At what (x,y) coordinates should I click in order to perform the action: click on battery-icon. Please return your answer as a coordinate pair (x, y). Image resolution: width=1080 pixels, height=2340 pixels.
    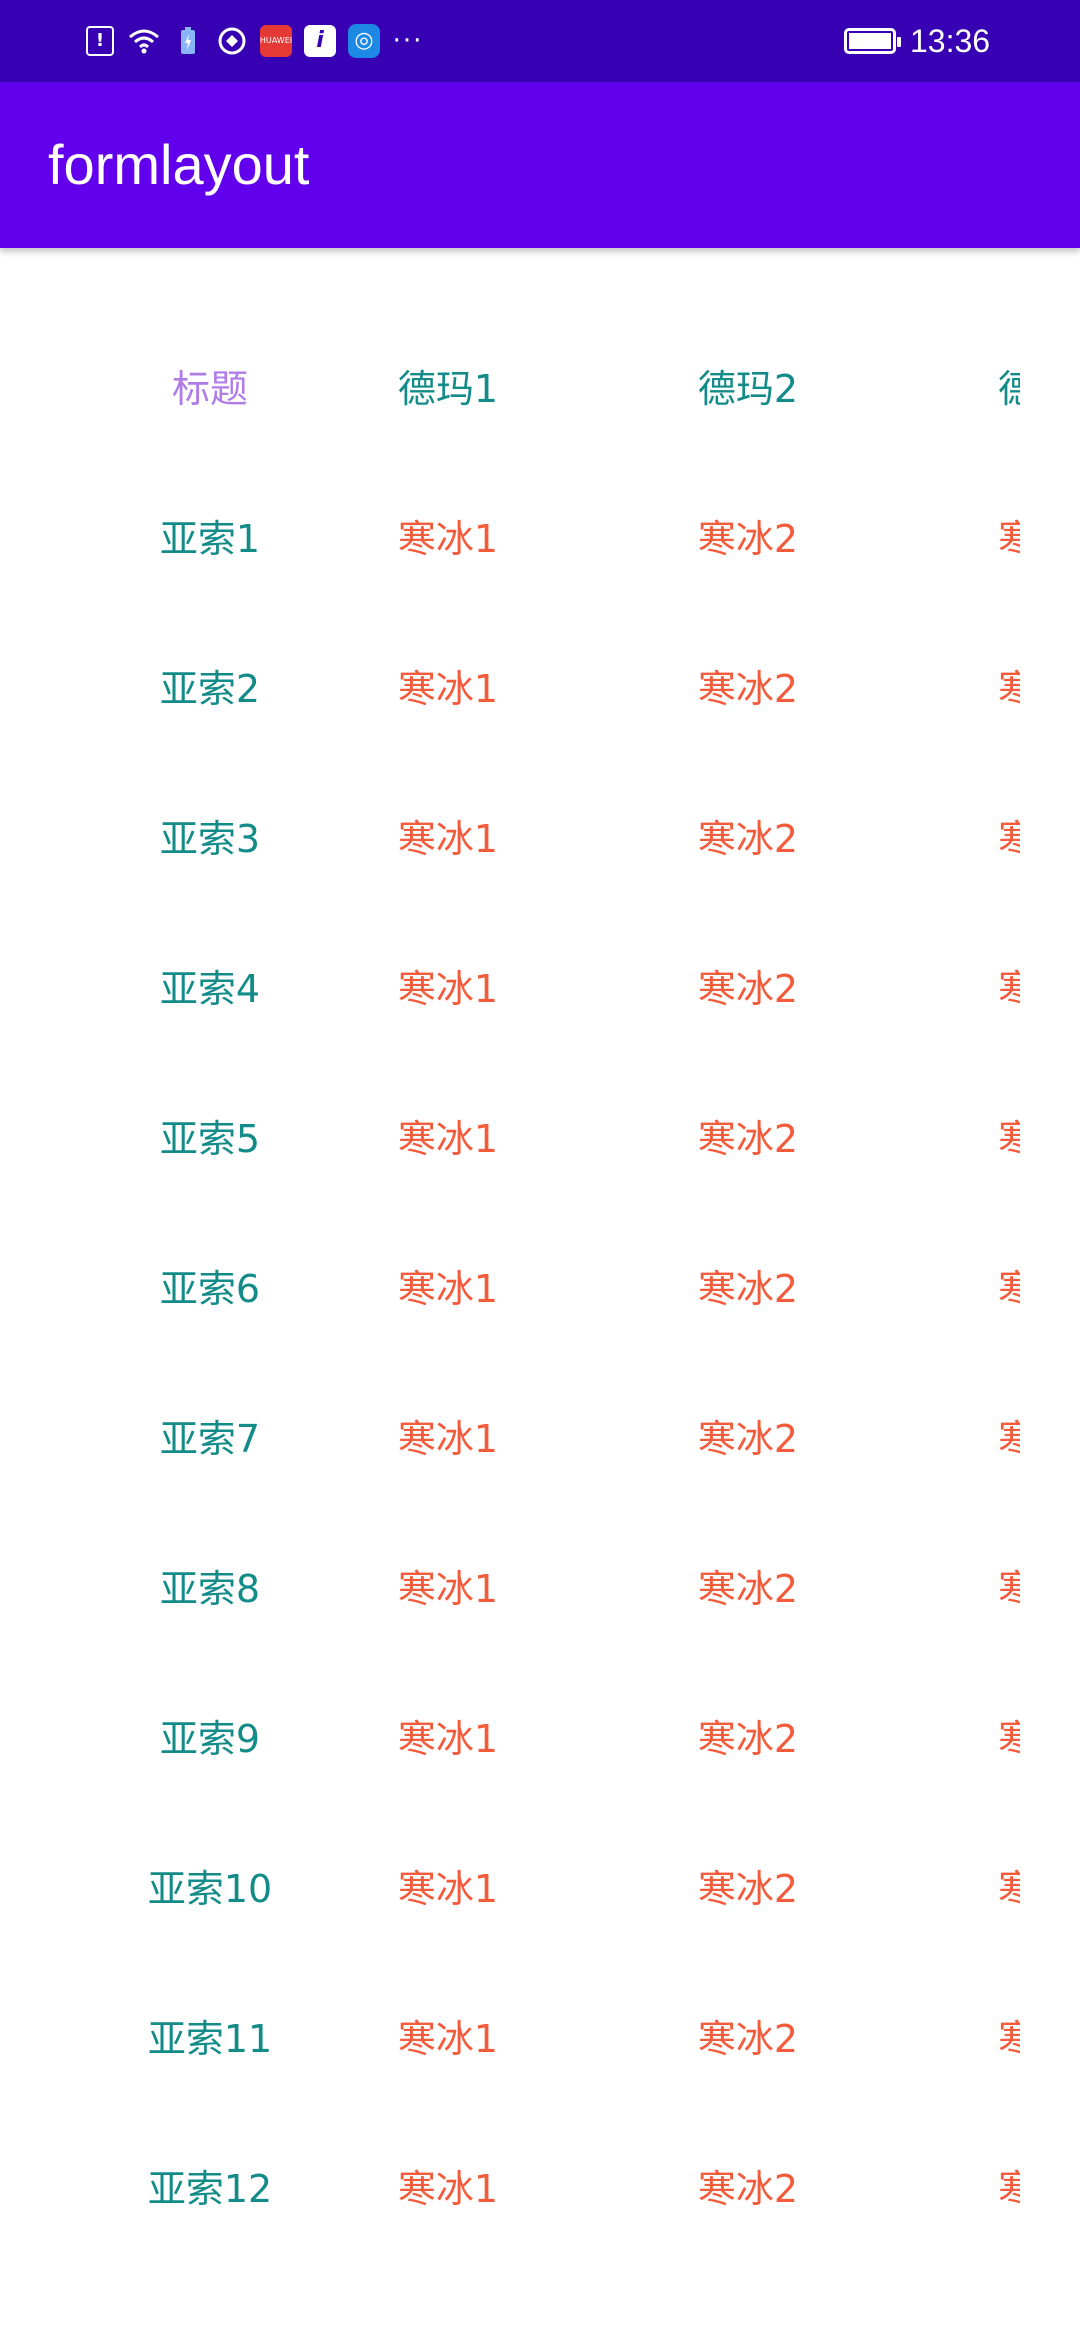
    Looking at the image, I should click on (872, 41).